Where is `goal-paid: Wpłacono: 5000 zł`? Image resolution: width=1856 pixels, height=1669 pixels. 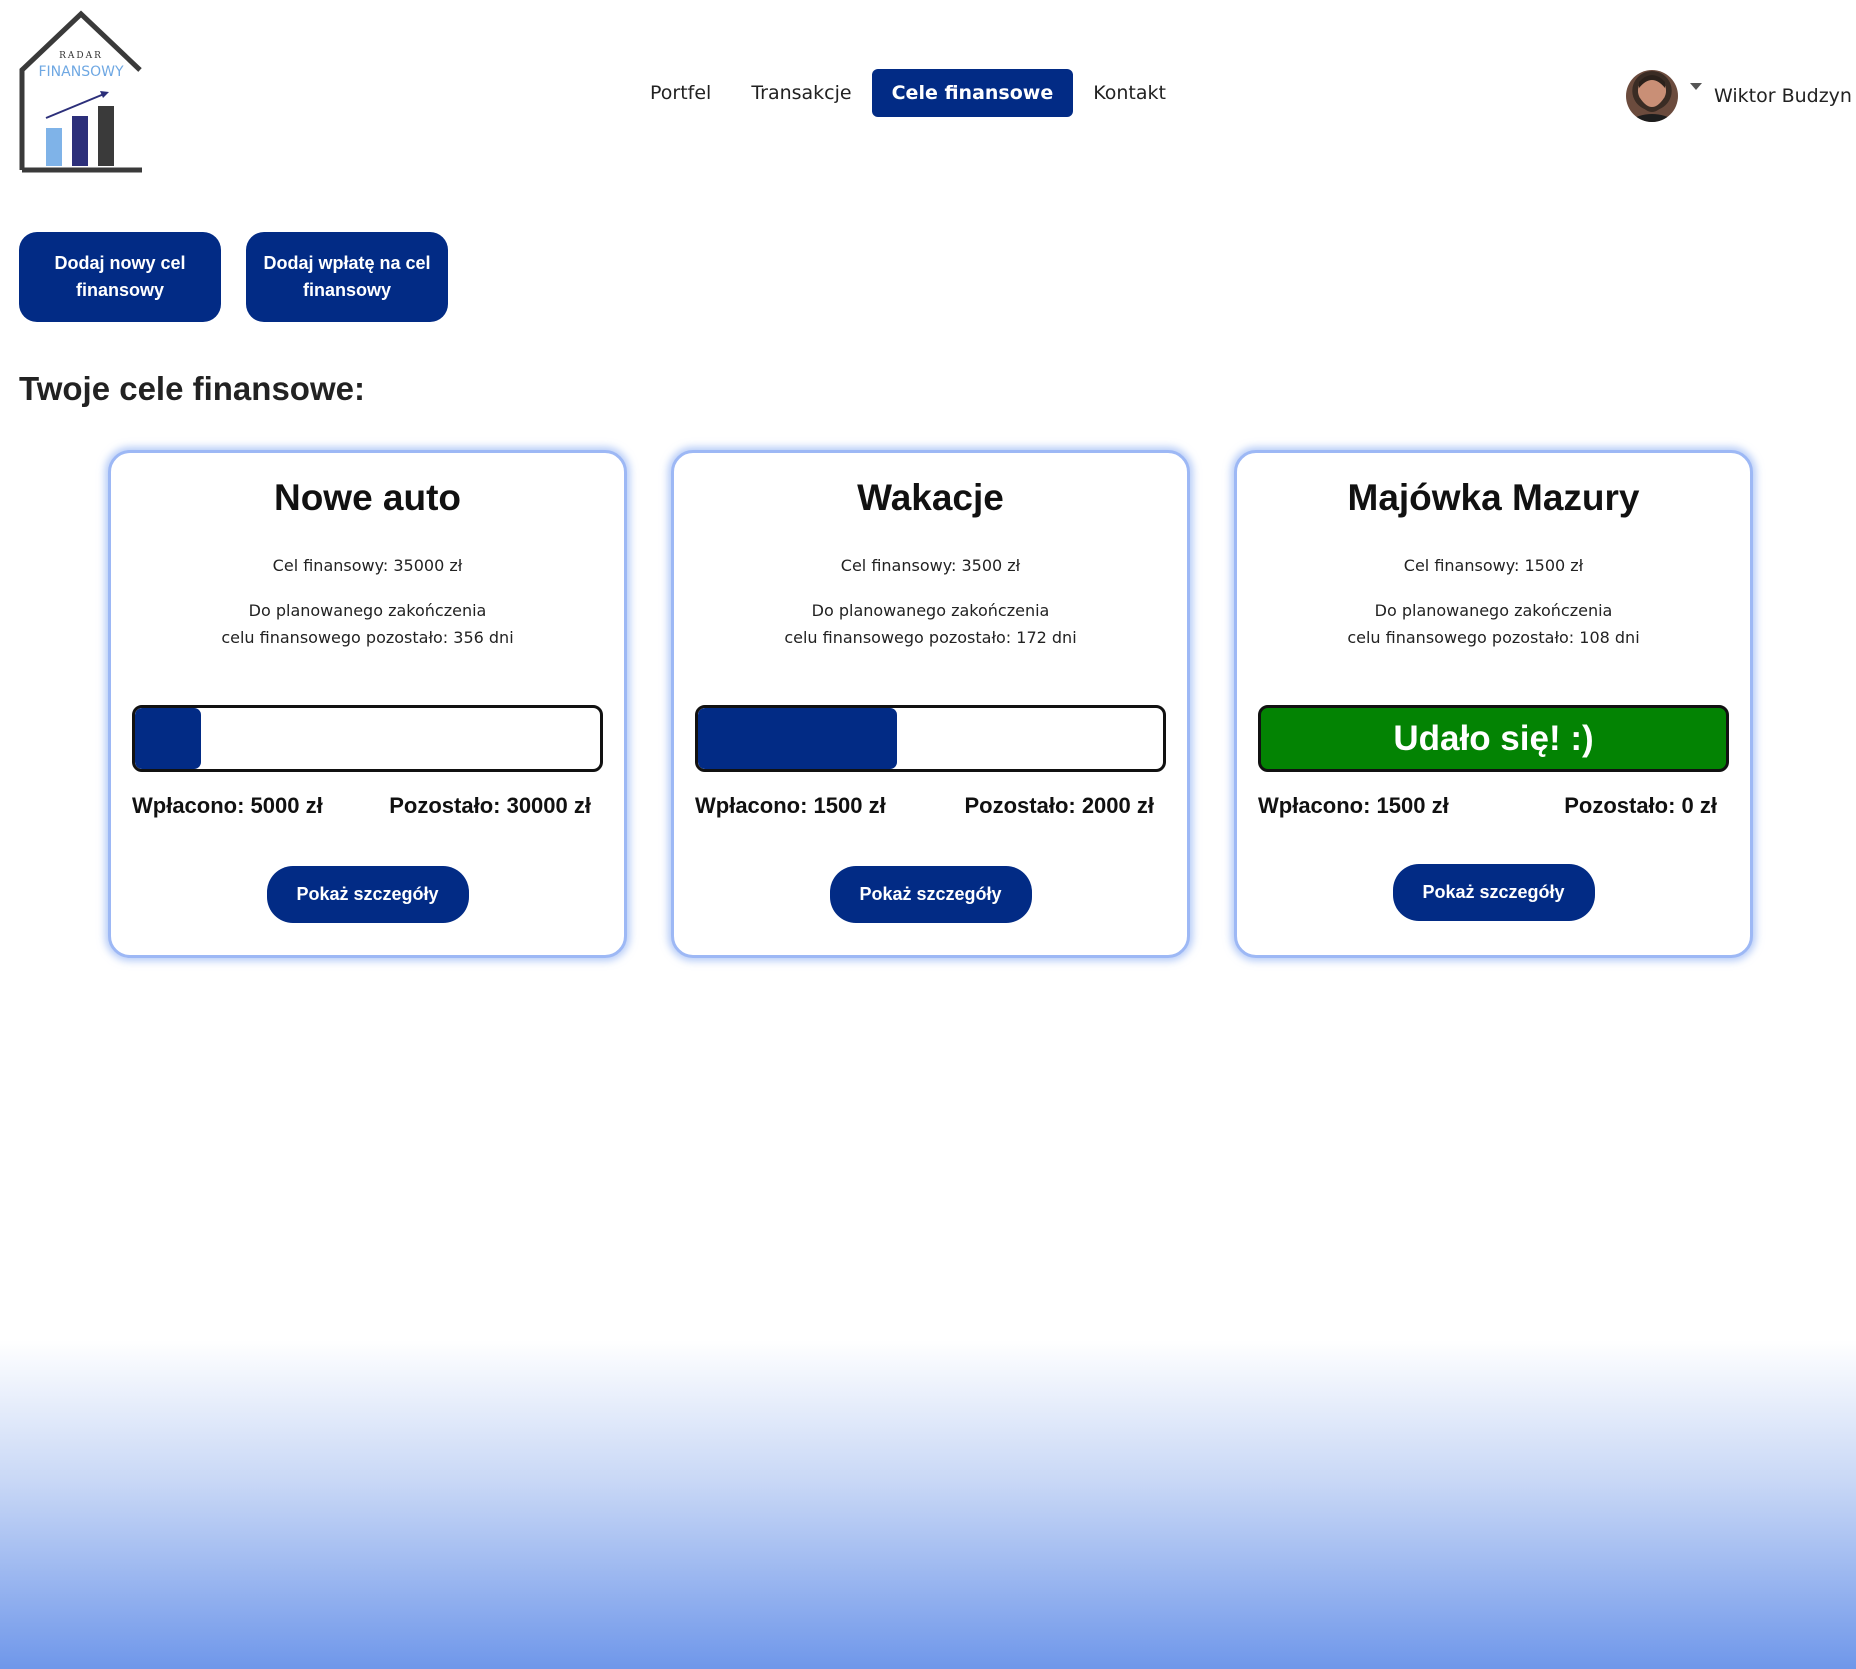
goal-paid: Wpłacono: 5000 zł is located at coordinates (227, 805).